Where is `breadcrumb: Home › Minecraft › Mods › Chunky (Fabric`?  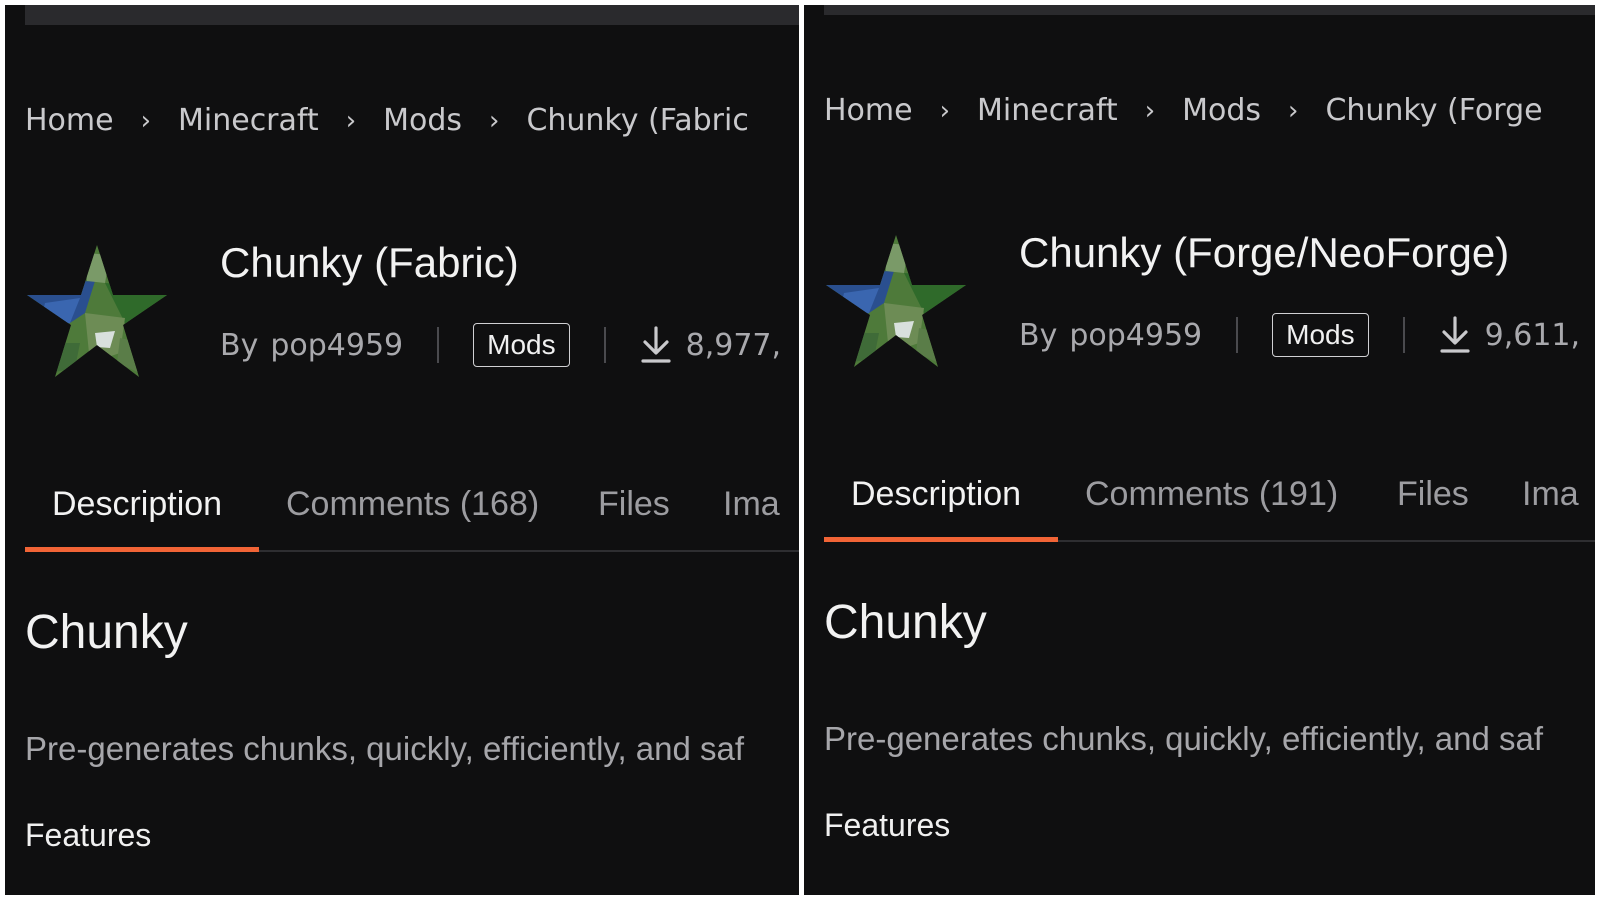 breadcrumb: Home › Minecraft › Mods › Chunky (Fabric is located at coordinates (387, 120).